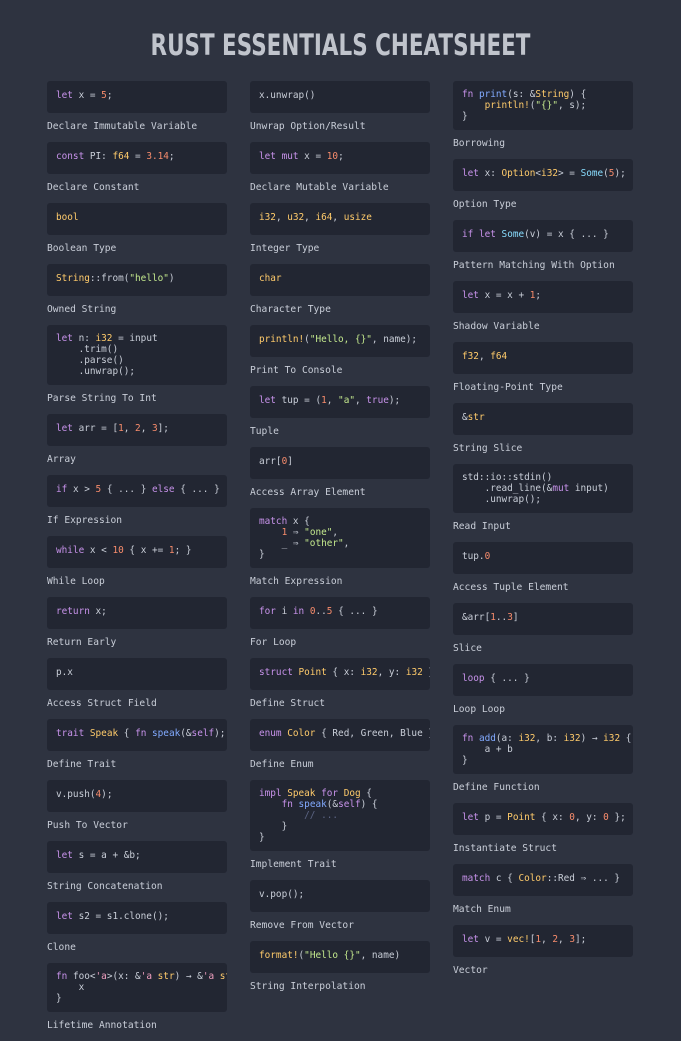 The height and width of the screenshot is (1041, 681). Describe the element at coordinates (505, 848) in the screenshot. I see `entry-label: Instantiate Struct` at that location.